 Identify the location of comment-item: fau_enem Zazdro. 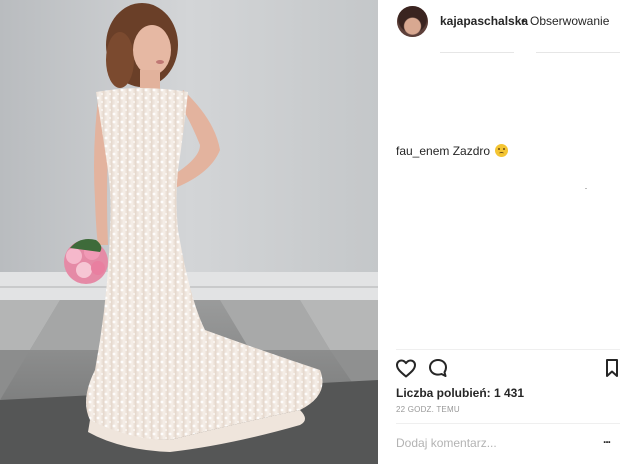
(452, 151).